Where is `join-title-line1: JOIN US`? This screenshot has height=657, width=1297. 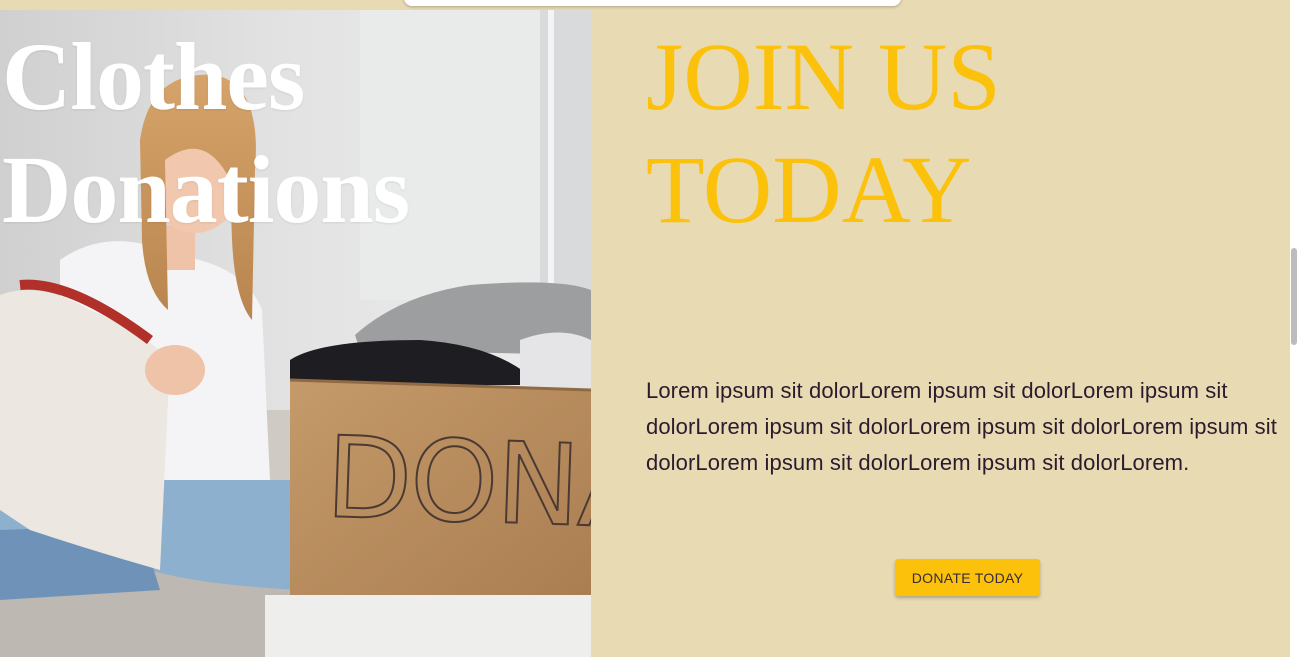 join-title-line1: JOIN US is located at coordinates (823, 76).